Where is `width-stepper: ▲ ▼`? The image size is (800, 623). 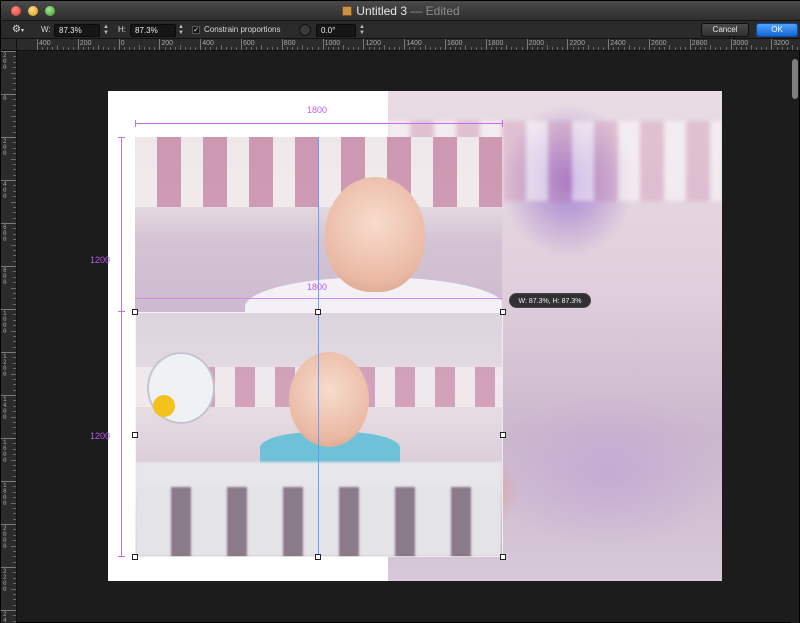
width-stepper: ▲ ▼ is located at coordinates (106, 30).